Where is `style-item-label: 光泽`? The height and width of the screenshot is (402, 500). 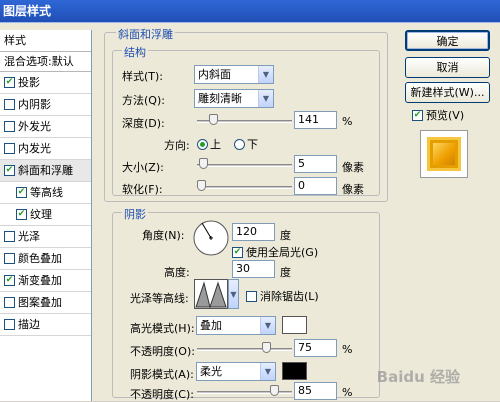
style-item-label: 光泽 is located at coordinates (29, 236).